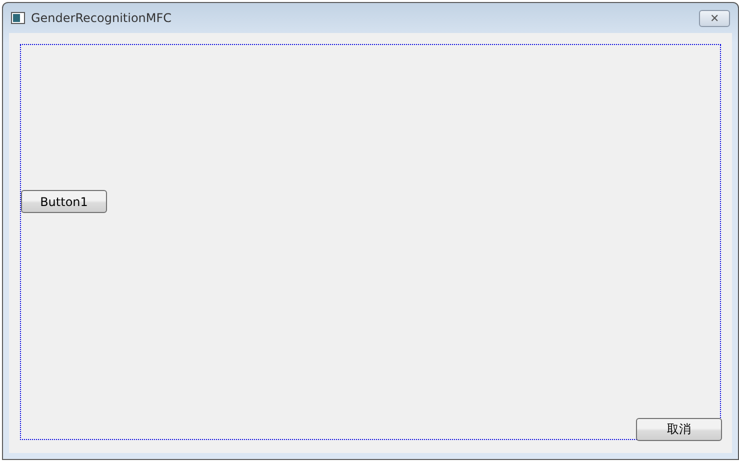  I want to click on app-icon, so click(18, 18).